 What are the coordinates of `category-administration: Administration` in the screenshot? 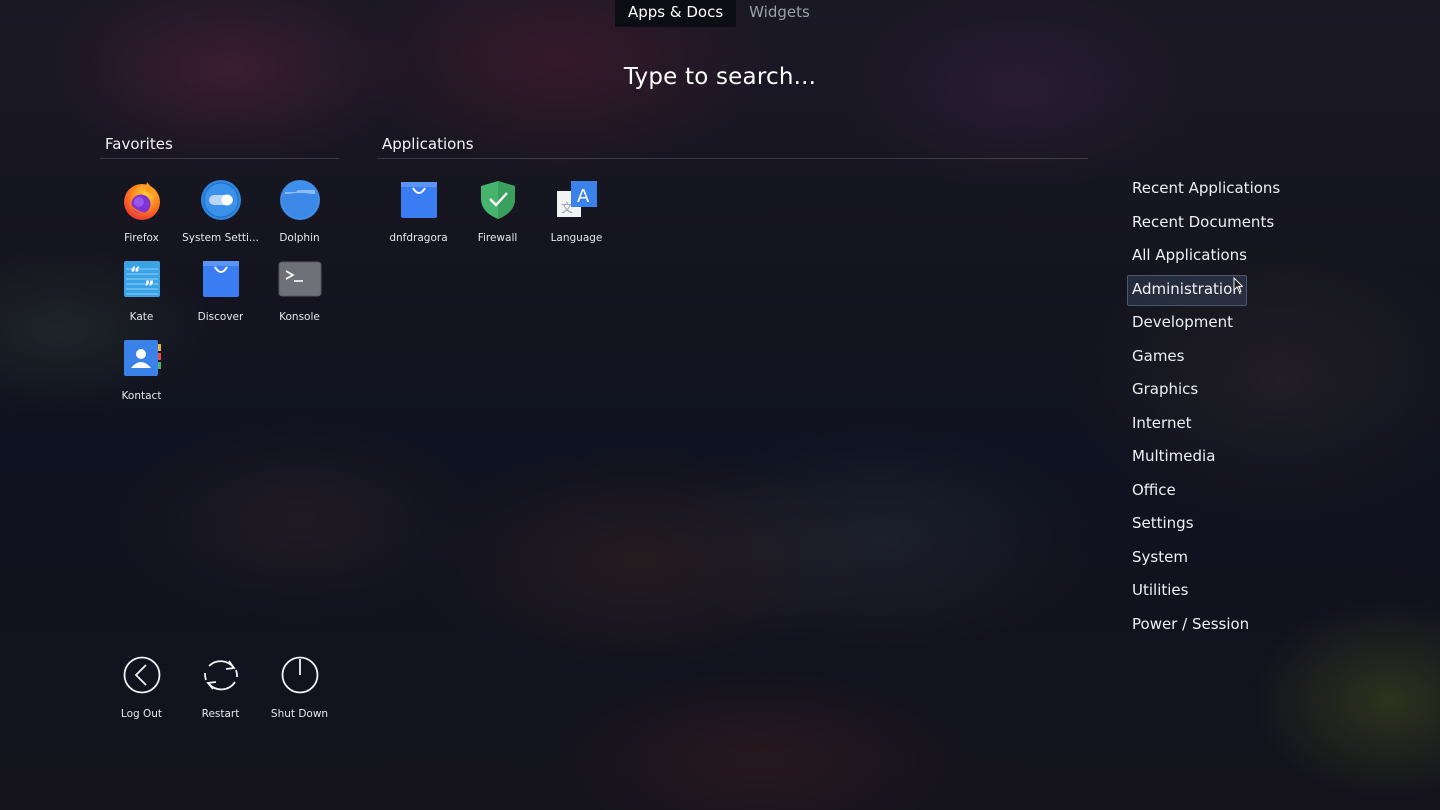 It's located at (1187, 290).